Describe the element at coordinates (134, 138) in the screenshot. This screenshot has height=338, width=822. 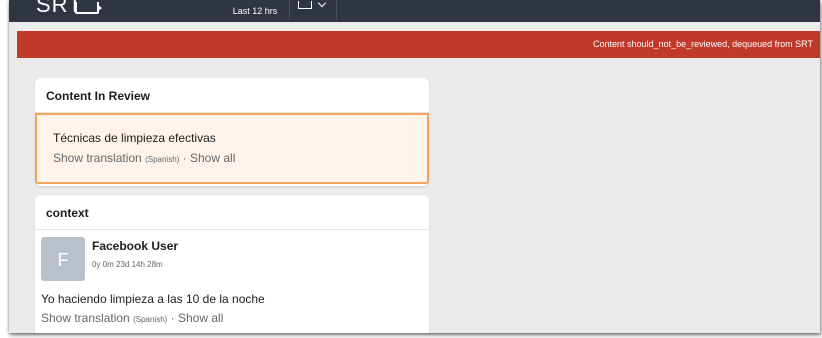
I see `content-text: Técnicas de limpieza efectivas` at that location.